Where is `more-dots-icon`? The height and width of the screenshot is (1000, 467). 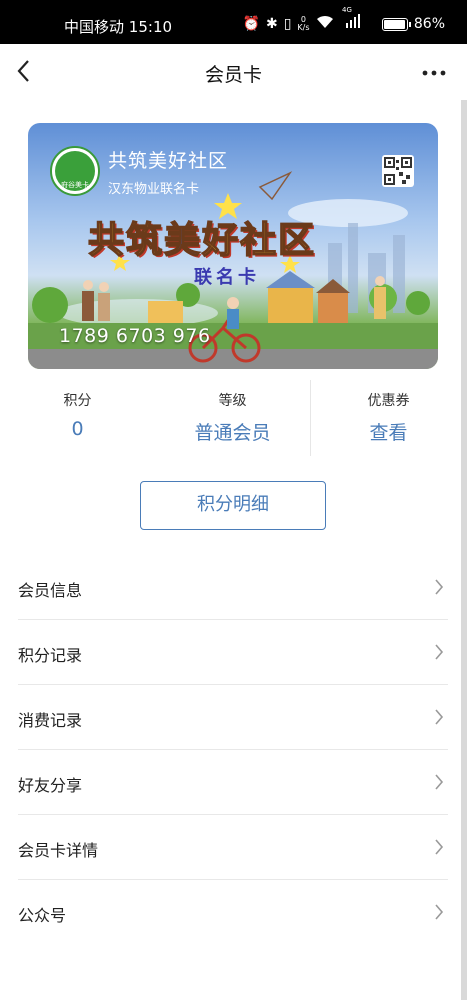 more-dots-icon is located at coordinates (434, 70).